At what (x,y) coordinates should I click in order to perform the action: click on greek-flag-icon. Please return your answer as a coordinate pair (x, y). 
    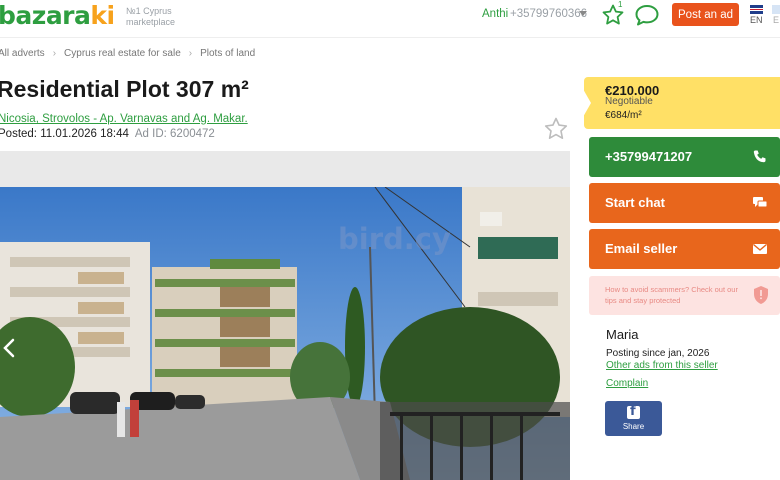
    Looking at the image, I should click on (776, 9).